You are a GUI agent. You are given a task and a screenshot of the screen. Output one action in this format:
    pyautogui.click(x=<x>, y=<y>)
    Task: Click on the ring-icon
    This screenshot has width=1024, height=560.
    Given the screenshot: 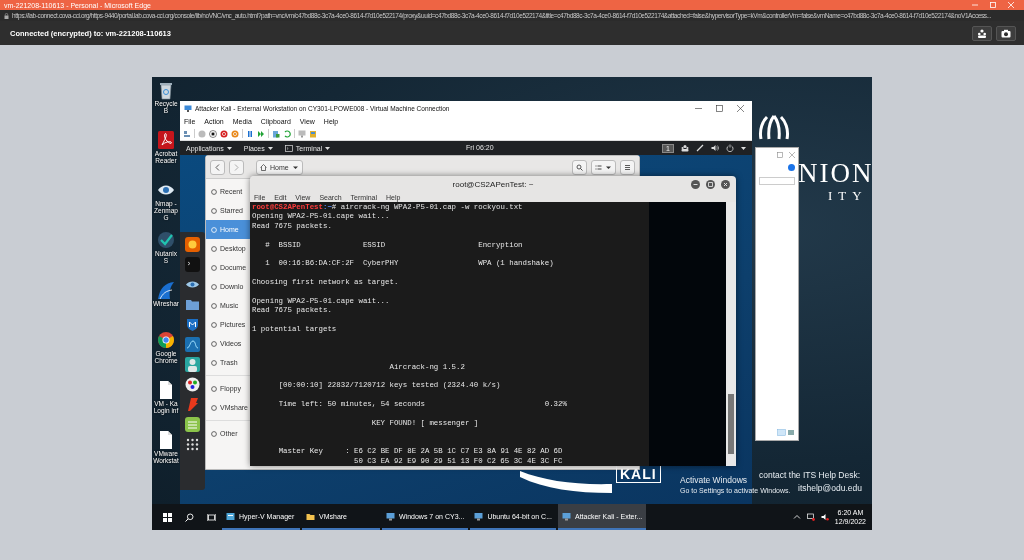 What is the action you would take?
    pyautogui.click(x=166, y=340)
    